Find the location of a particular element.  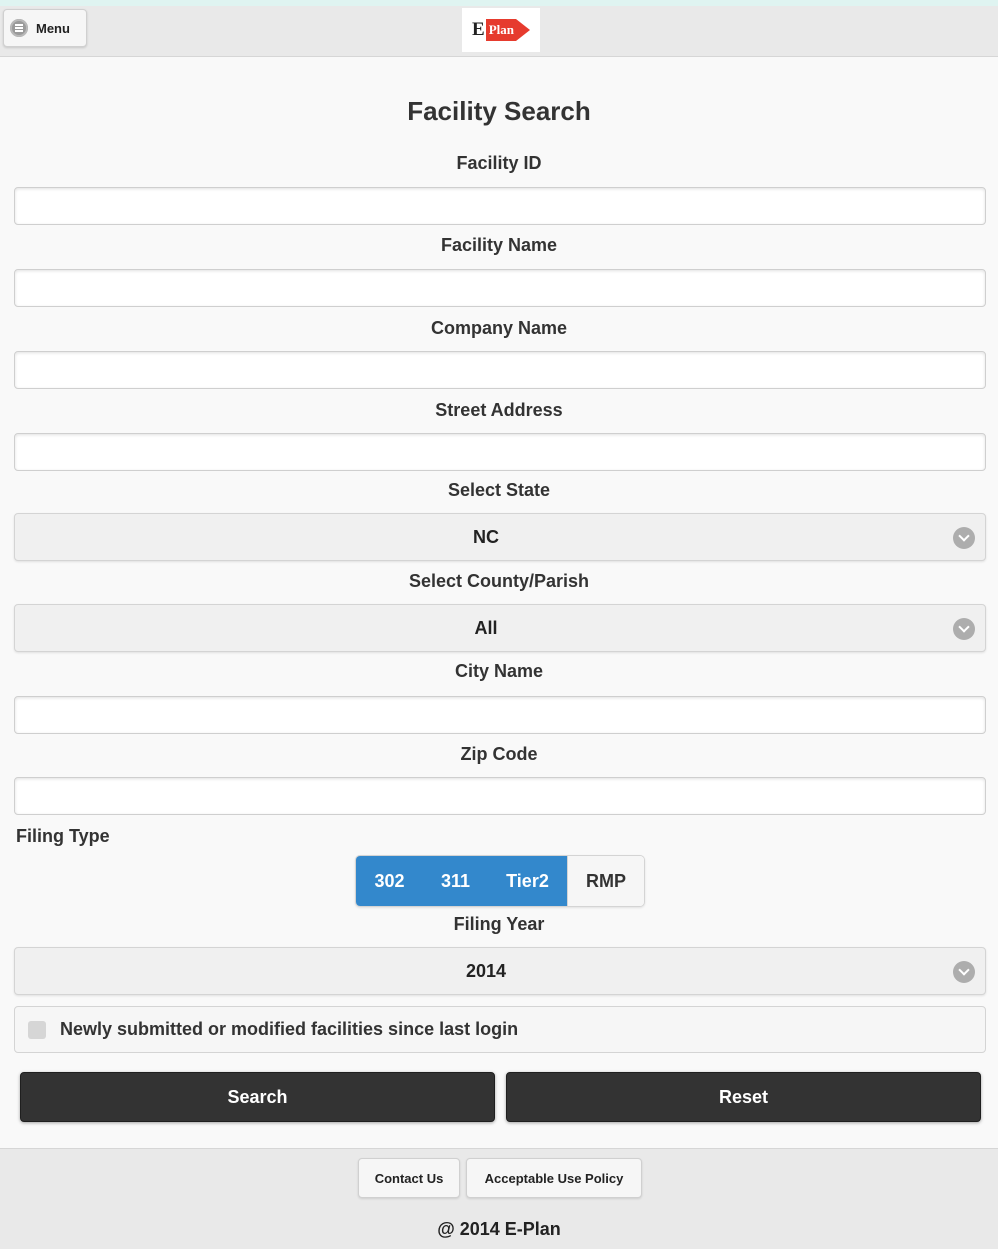

filing-year-label: Filing Year is located at coordinates (499, 924).